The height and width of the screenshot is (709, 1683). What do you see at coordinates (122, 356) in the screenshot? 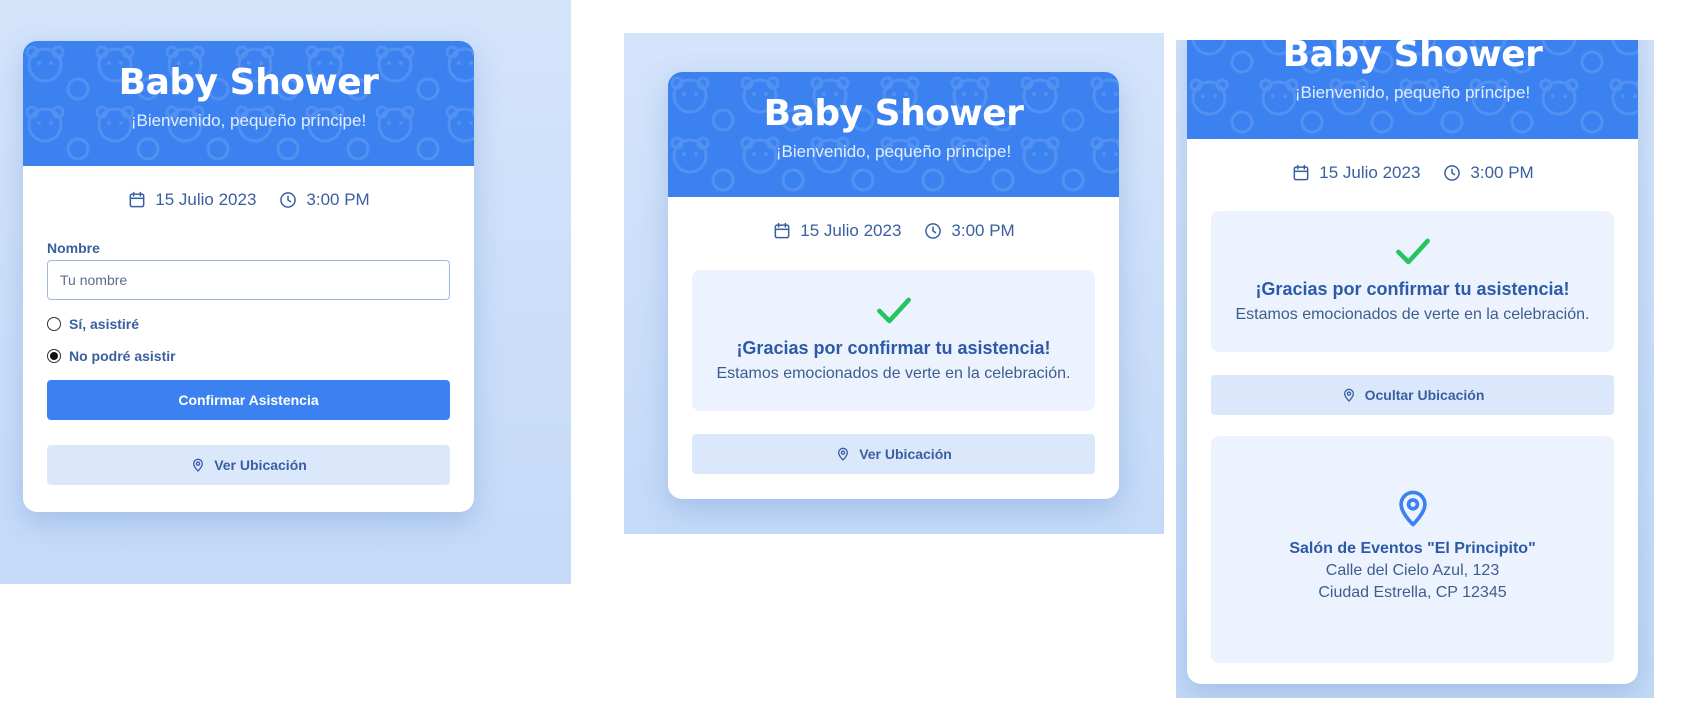
I see `radio-decline-label: No podré asistir` at bounding box center [122, 356].